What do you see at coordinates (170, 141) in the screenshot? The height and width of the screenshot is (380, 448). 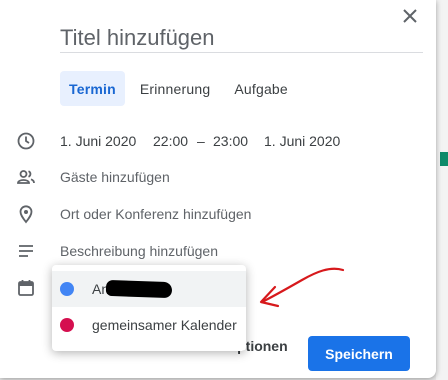 I see `start-time: 22:00` at bounding box center [170, 141].